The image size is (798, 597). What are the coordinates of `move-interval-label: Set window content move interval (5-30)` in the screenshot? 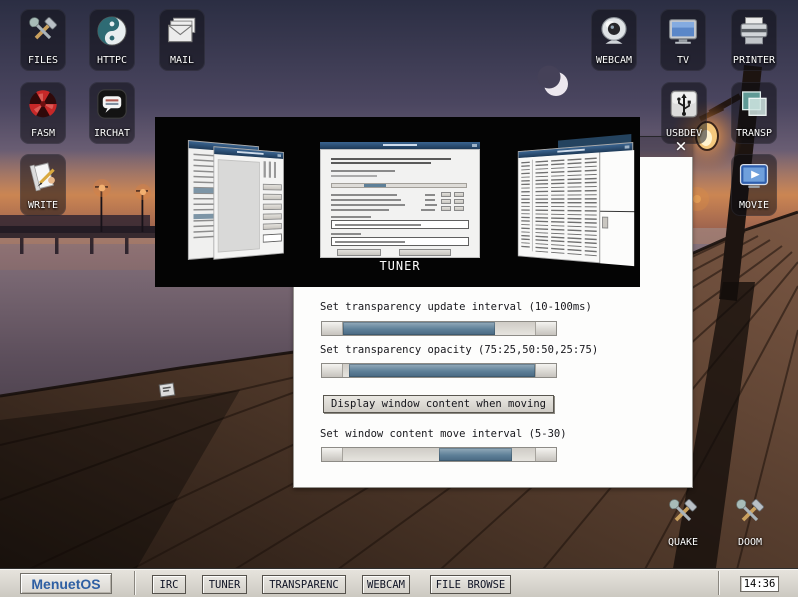 It's located at (443, 434).